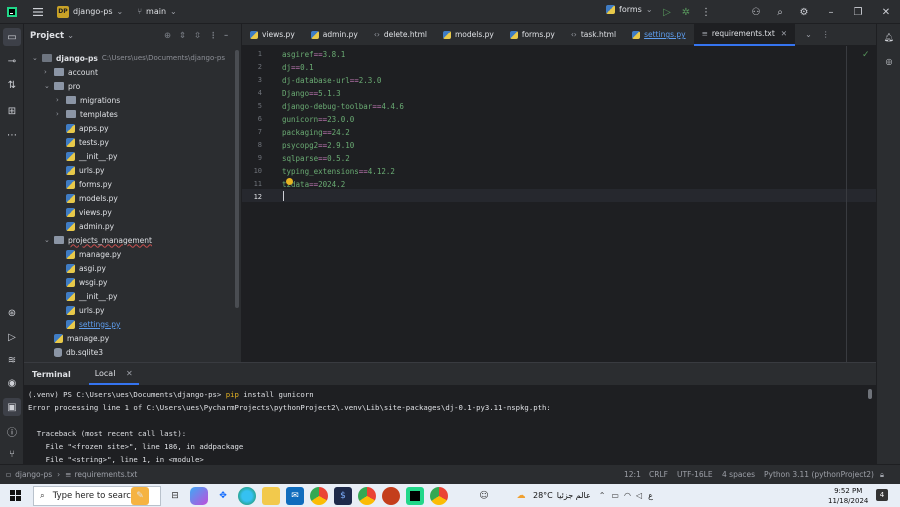 The image size is (900, 507). What do you see at coordinates (391, 495) in the screenshot?
I see `powerpoint-icon` at bounding box center [391, 495].